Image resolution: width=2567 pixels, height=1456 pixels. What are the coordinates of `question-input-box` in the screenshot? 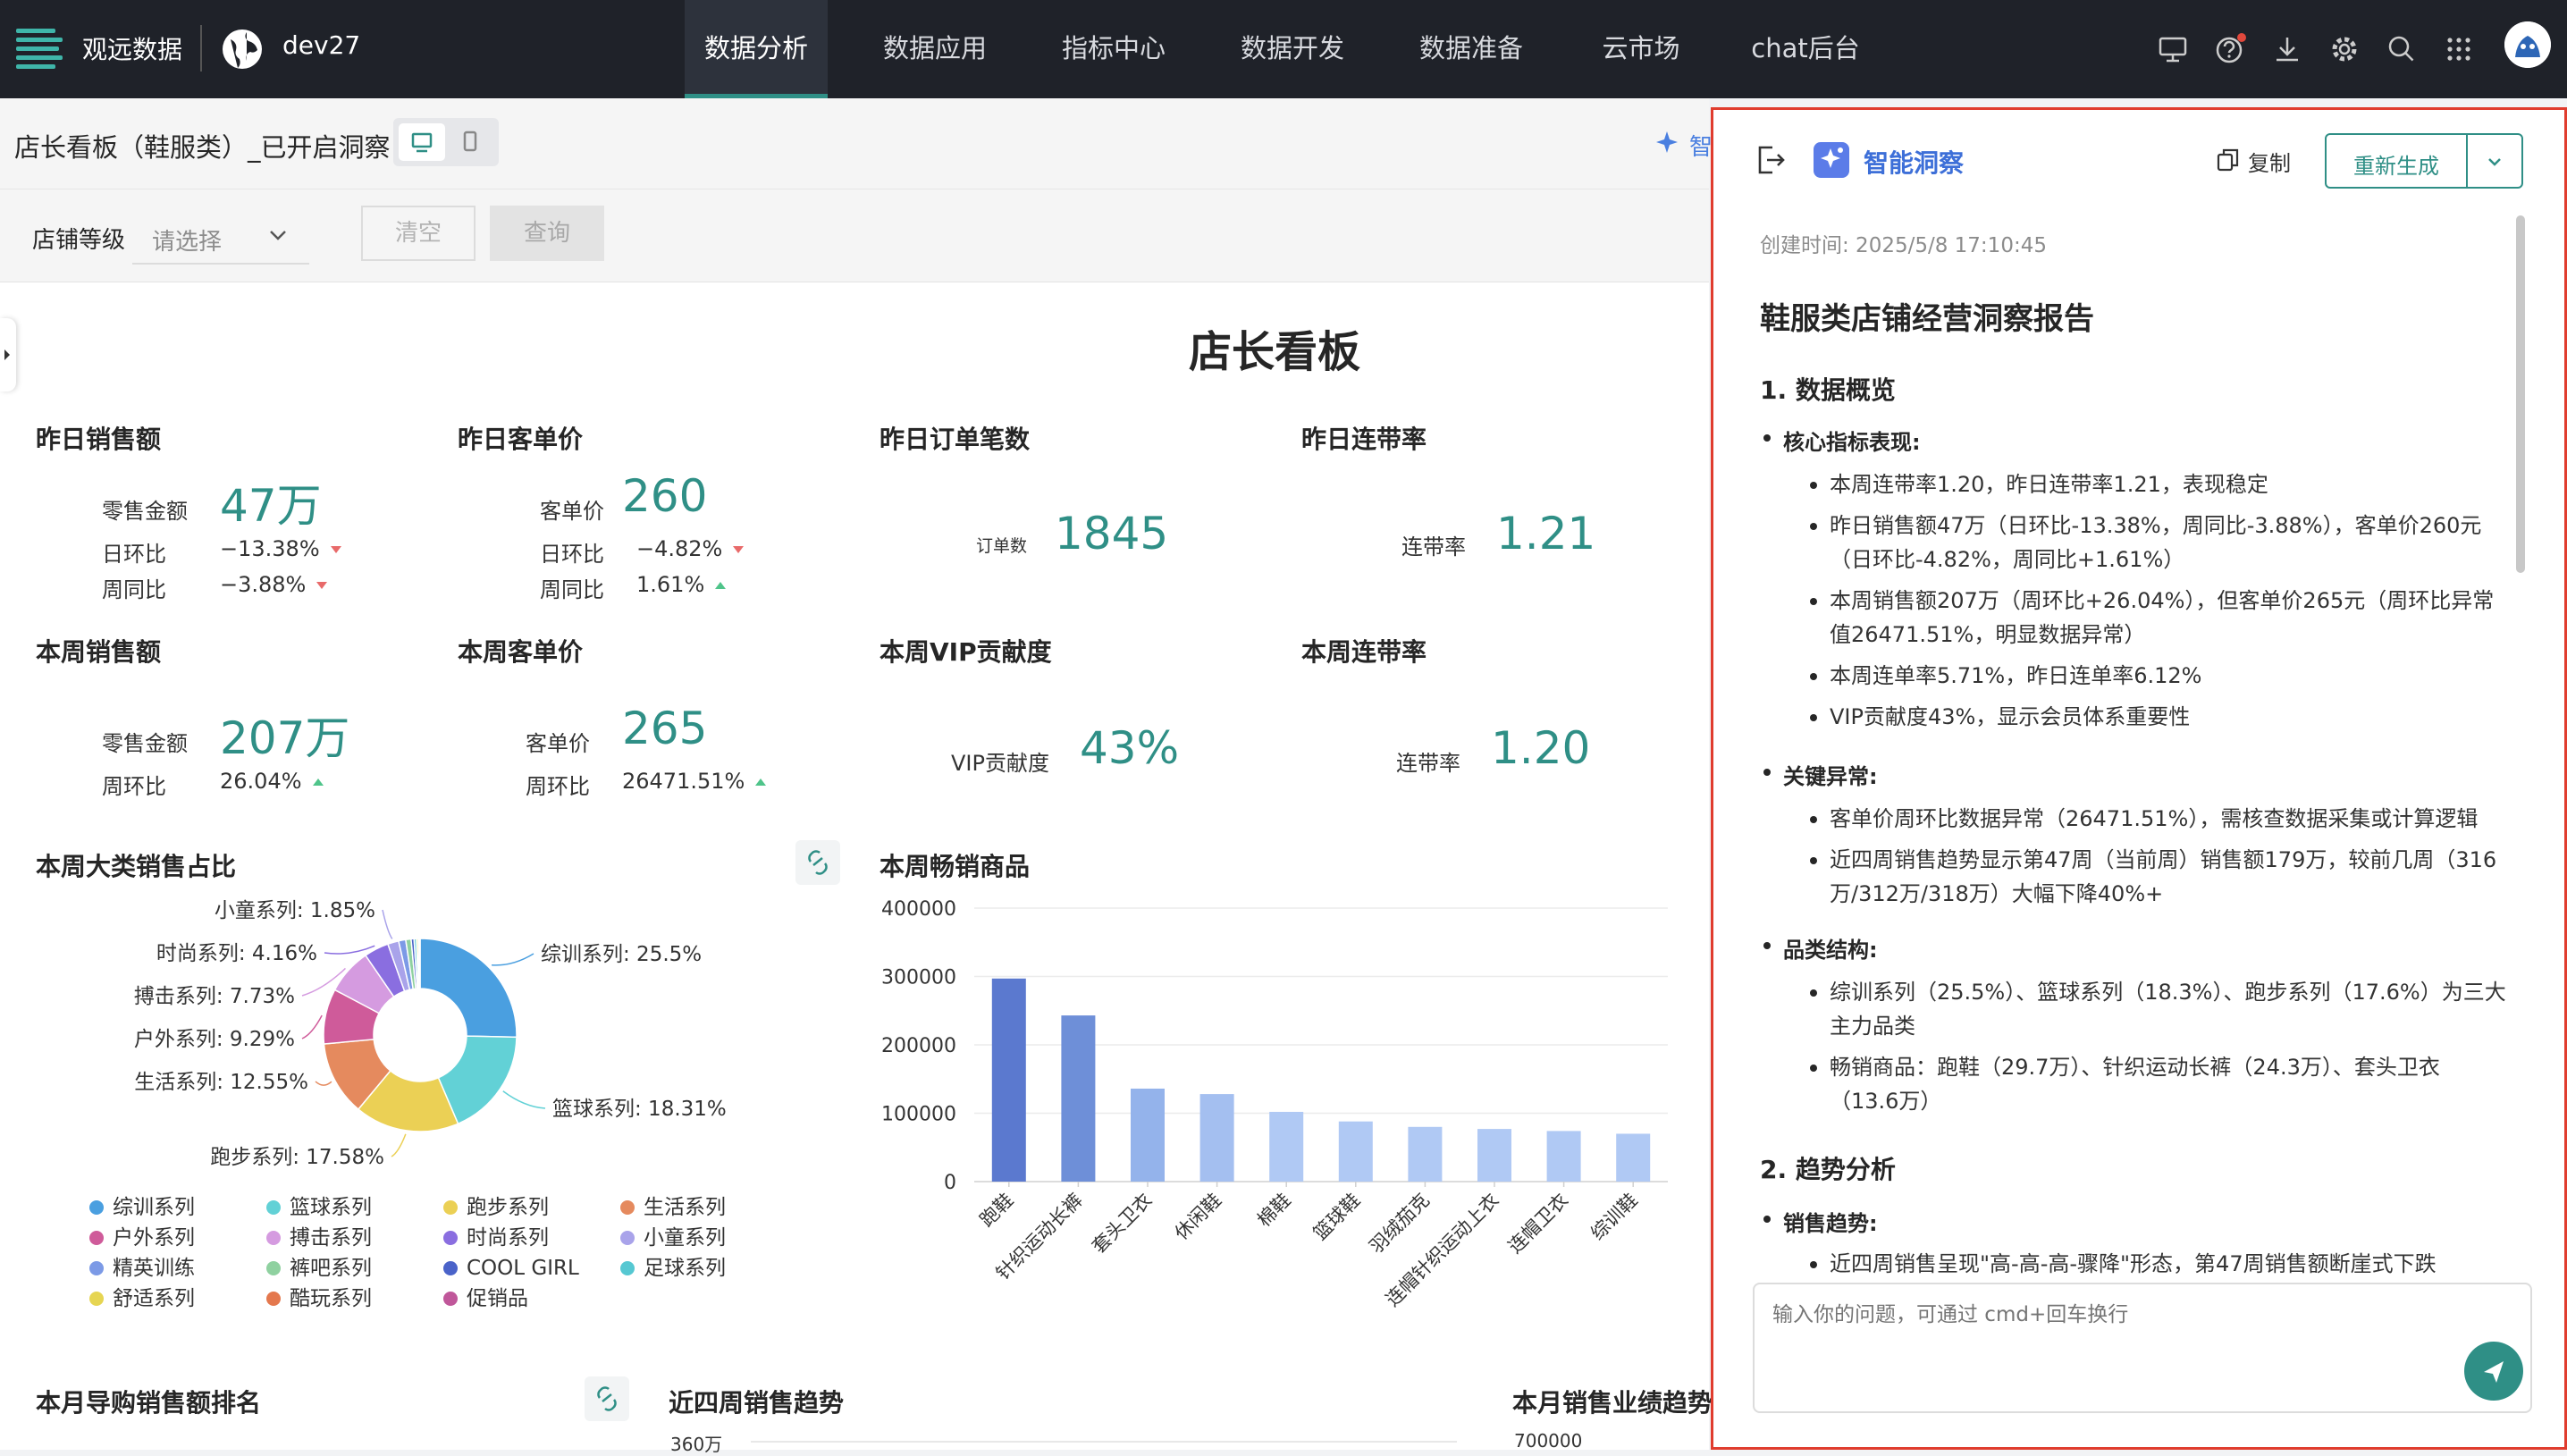 It's located at (2142, 1348).